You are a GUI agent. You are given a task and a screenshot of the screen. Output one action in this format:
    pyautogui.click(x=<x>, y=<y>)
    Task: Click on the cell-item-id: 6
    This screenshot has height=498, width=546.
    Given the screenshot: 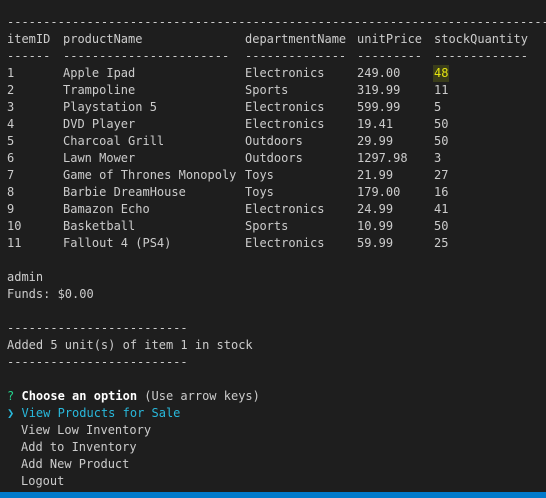 What is the action you would take?
    pyautogui.click(x=11, y=158)
    